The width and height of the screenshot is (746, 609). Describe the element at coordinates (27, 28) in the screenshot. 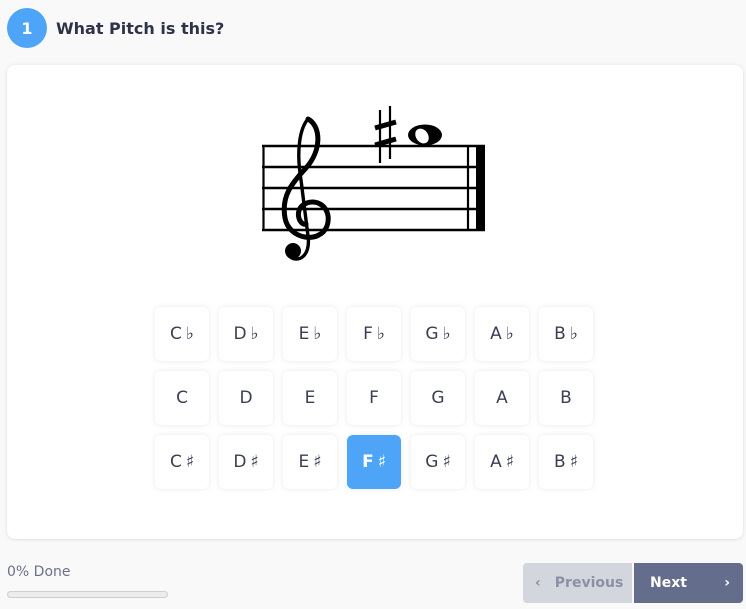

I see `question-number-badge: 1` at that location.